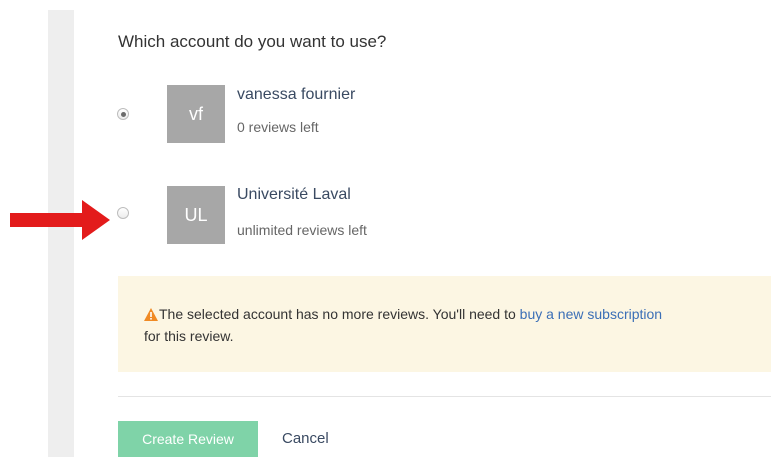 The image size is (771, 457). Describe the element at coordinates (123, 114) in the screenshot. I see `account-radio-vanessa-fournier` at that location.